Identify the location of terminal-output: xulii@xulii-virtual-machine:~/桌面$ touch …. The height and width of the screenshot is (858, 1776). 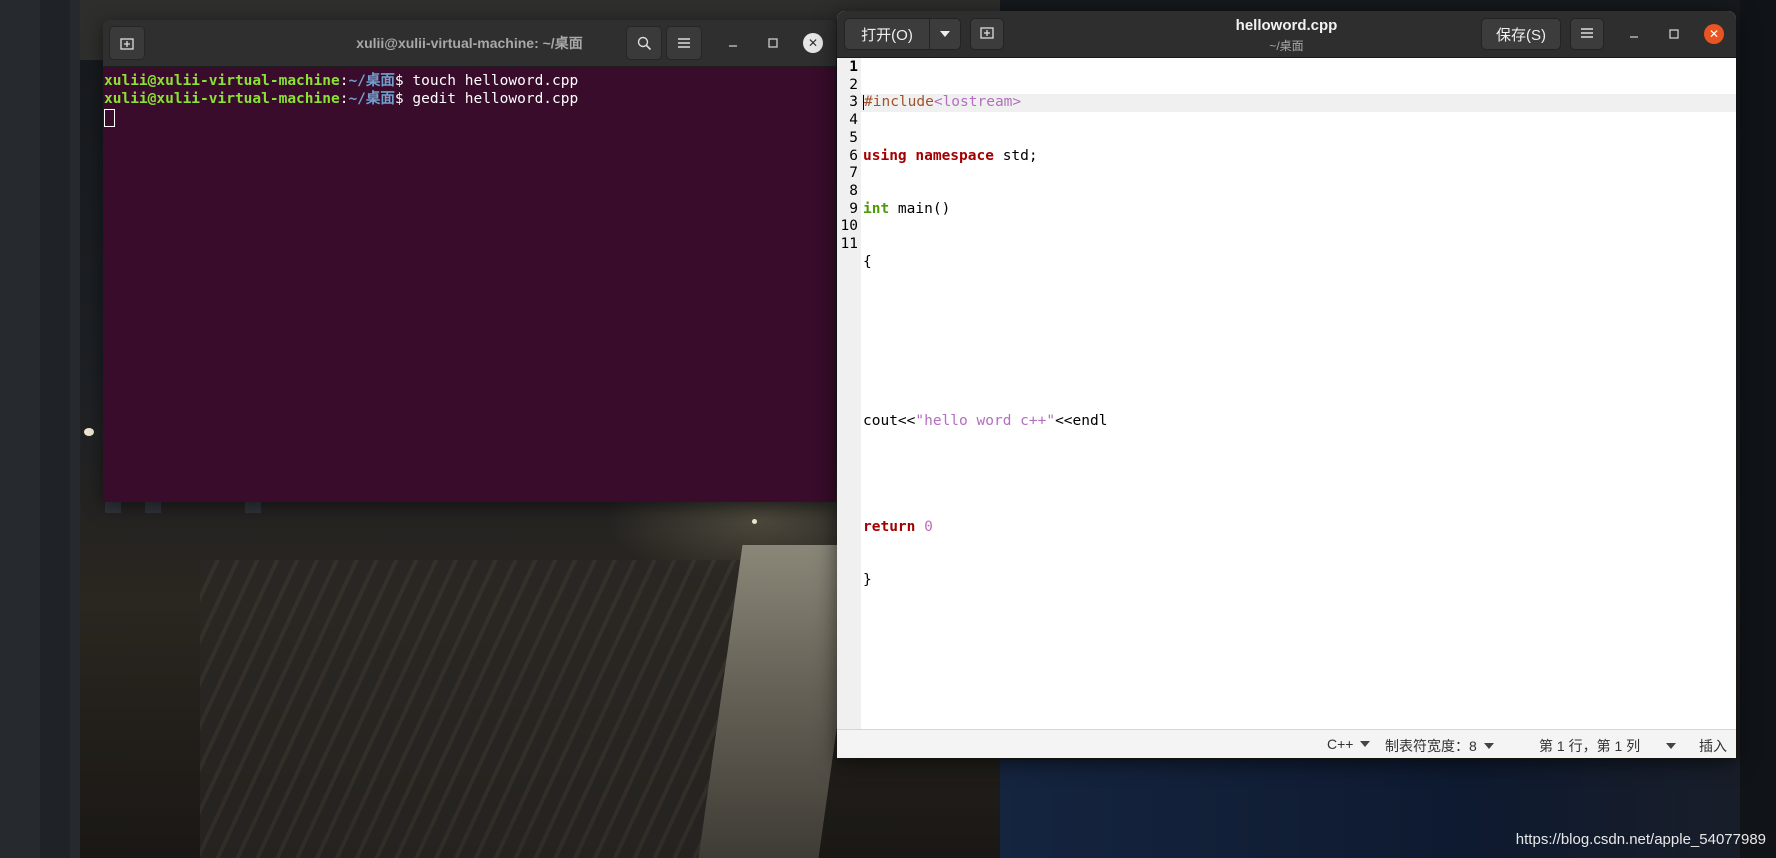
(469, 97).